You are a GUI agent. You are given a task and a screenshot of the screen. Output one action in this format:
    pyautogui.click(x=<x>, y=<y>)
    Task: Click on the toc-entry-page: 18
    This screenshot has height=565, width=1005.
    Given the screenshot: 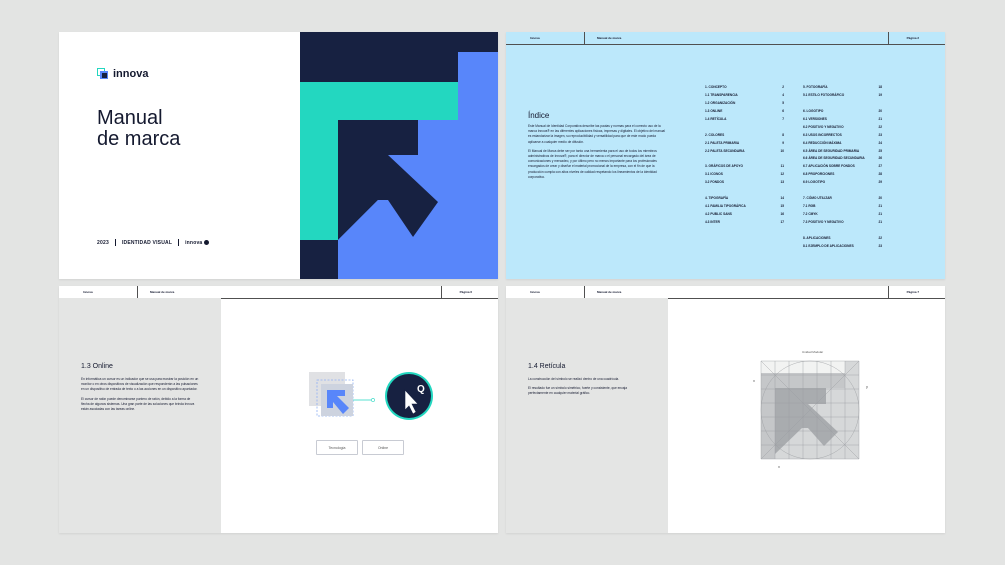 What is the action you would take?
    pyautogui.click(x=880, y=87)
    